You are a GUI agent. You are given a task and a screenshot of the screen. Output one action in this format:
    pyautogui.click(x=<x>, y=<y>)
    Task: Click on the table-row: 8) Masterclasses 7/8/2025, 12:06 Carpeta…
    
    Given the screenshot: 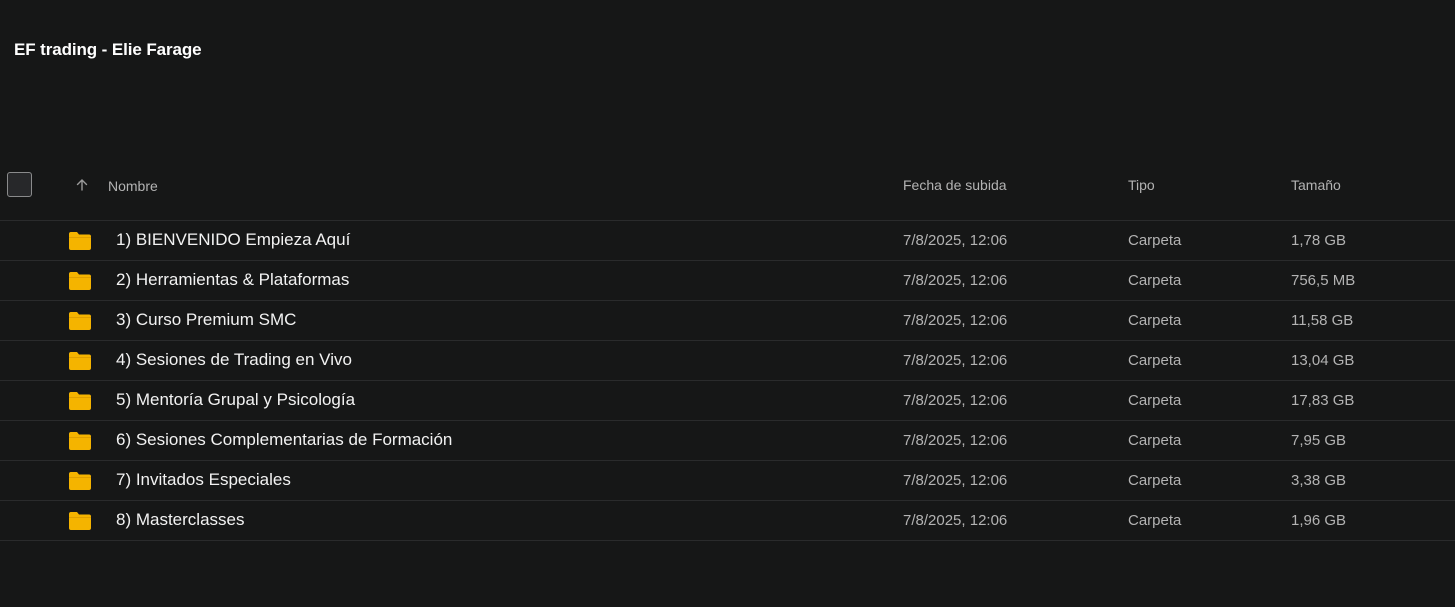 What is the action you would take?
    pyautogui.click(x=727, y=521)
    